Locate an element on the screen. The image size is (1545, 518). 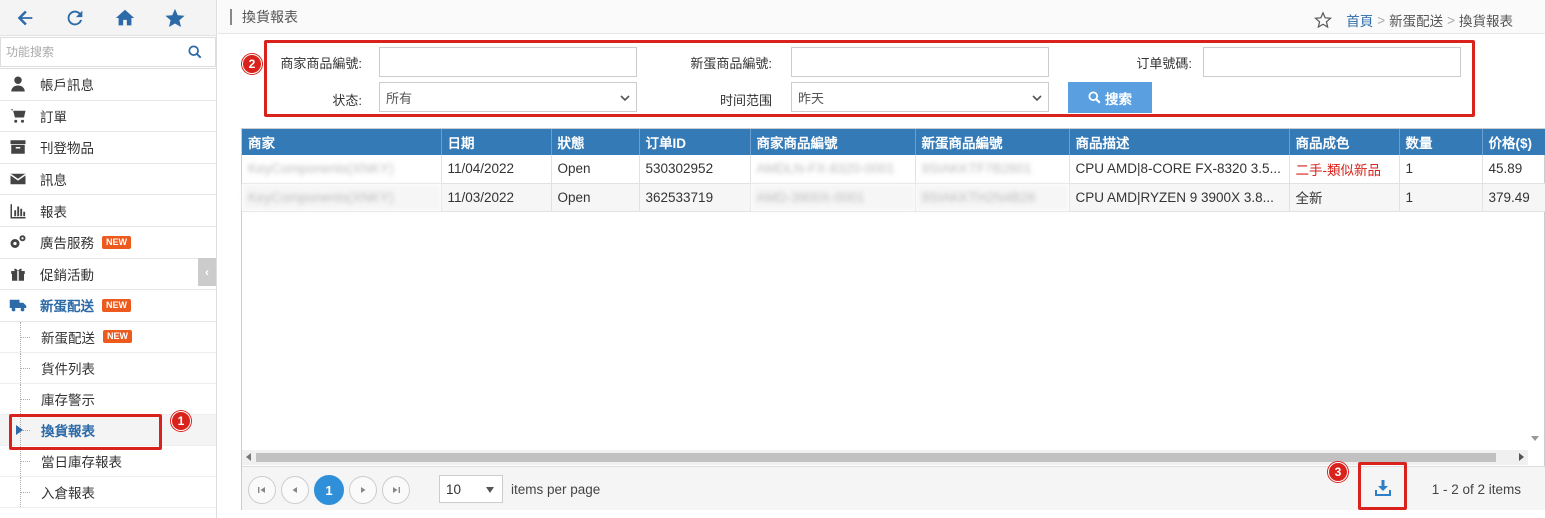
column-header: 商品描述 is located at coordinates (1179, 142).